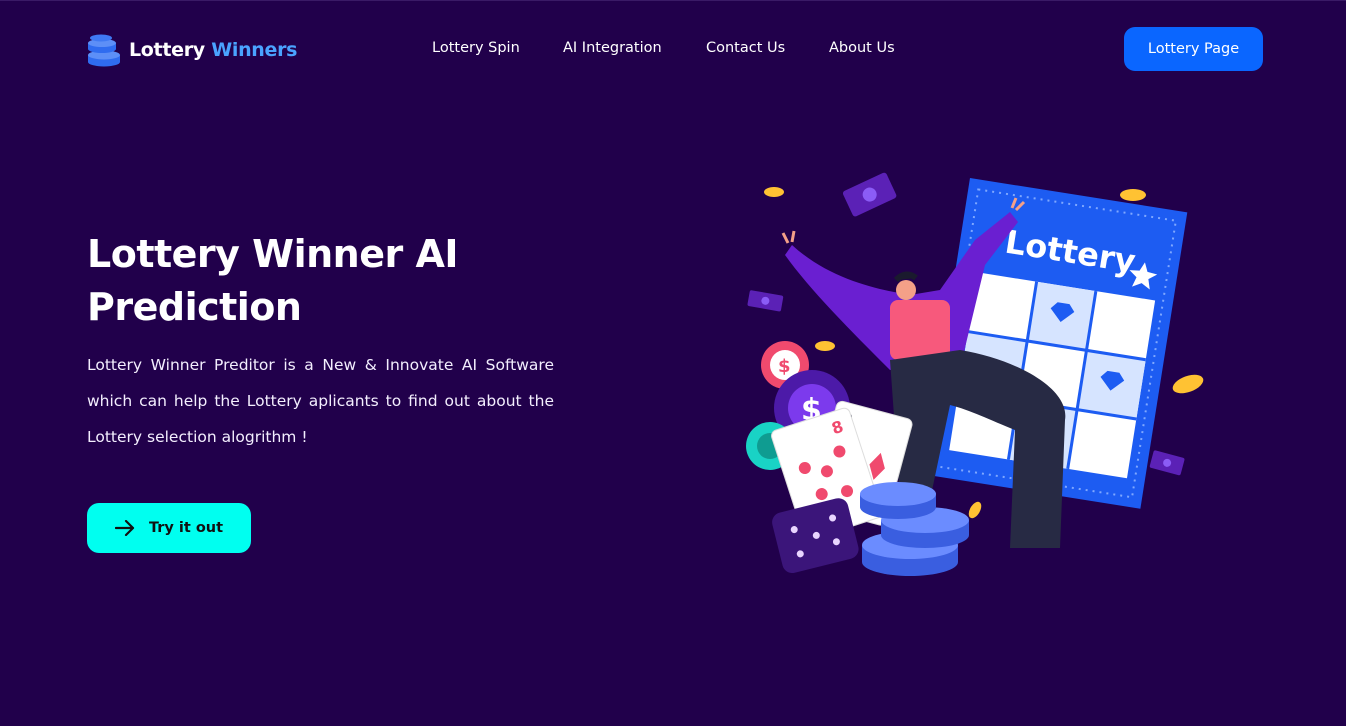  I want to click on try-it-out-button: Try it out, so click(169, 528).